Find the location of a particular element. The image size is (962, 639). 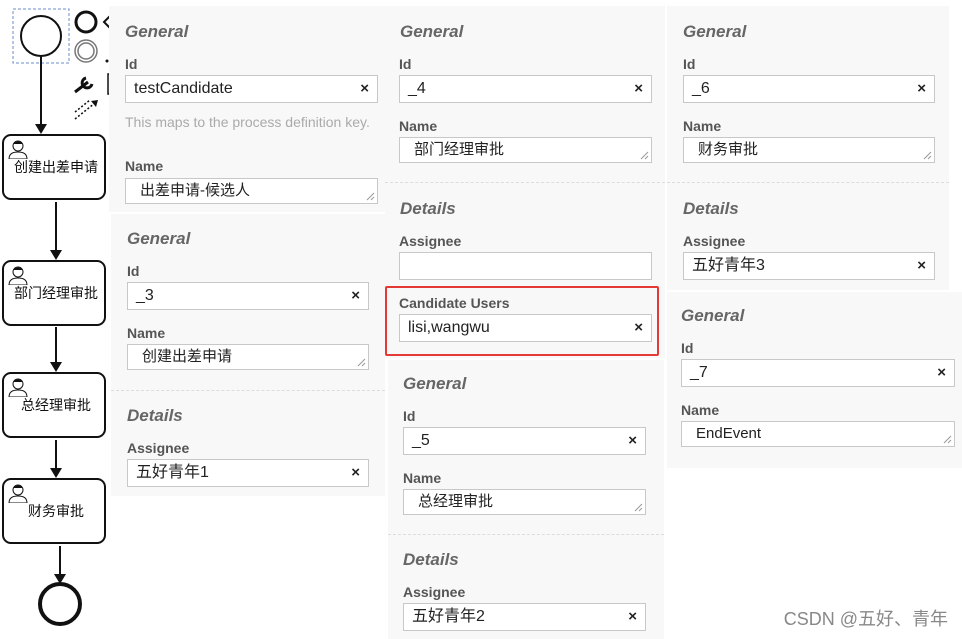

id-value: _5 is located at coordinates (421, 440).